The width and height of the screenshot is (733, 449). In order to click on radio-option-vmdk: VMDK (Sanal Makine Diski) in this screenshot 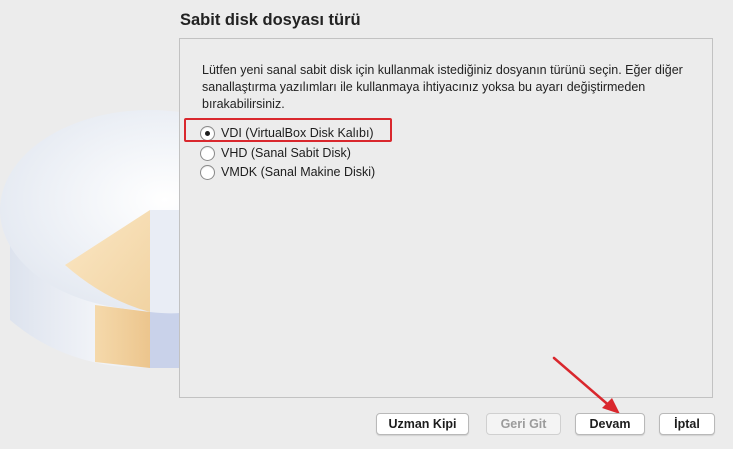, I will do `click(287, 172)`.